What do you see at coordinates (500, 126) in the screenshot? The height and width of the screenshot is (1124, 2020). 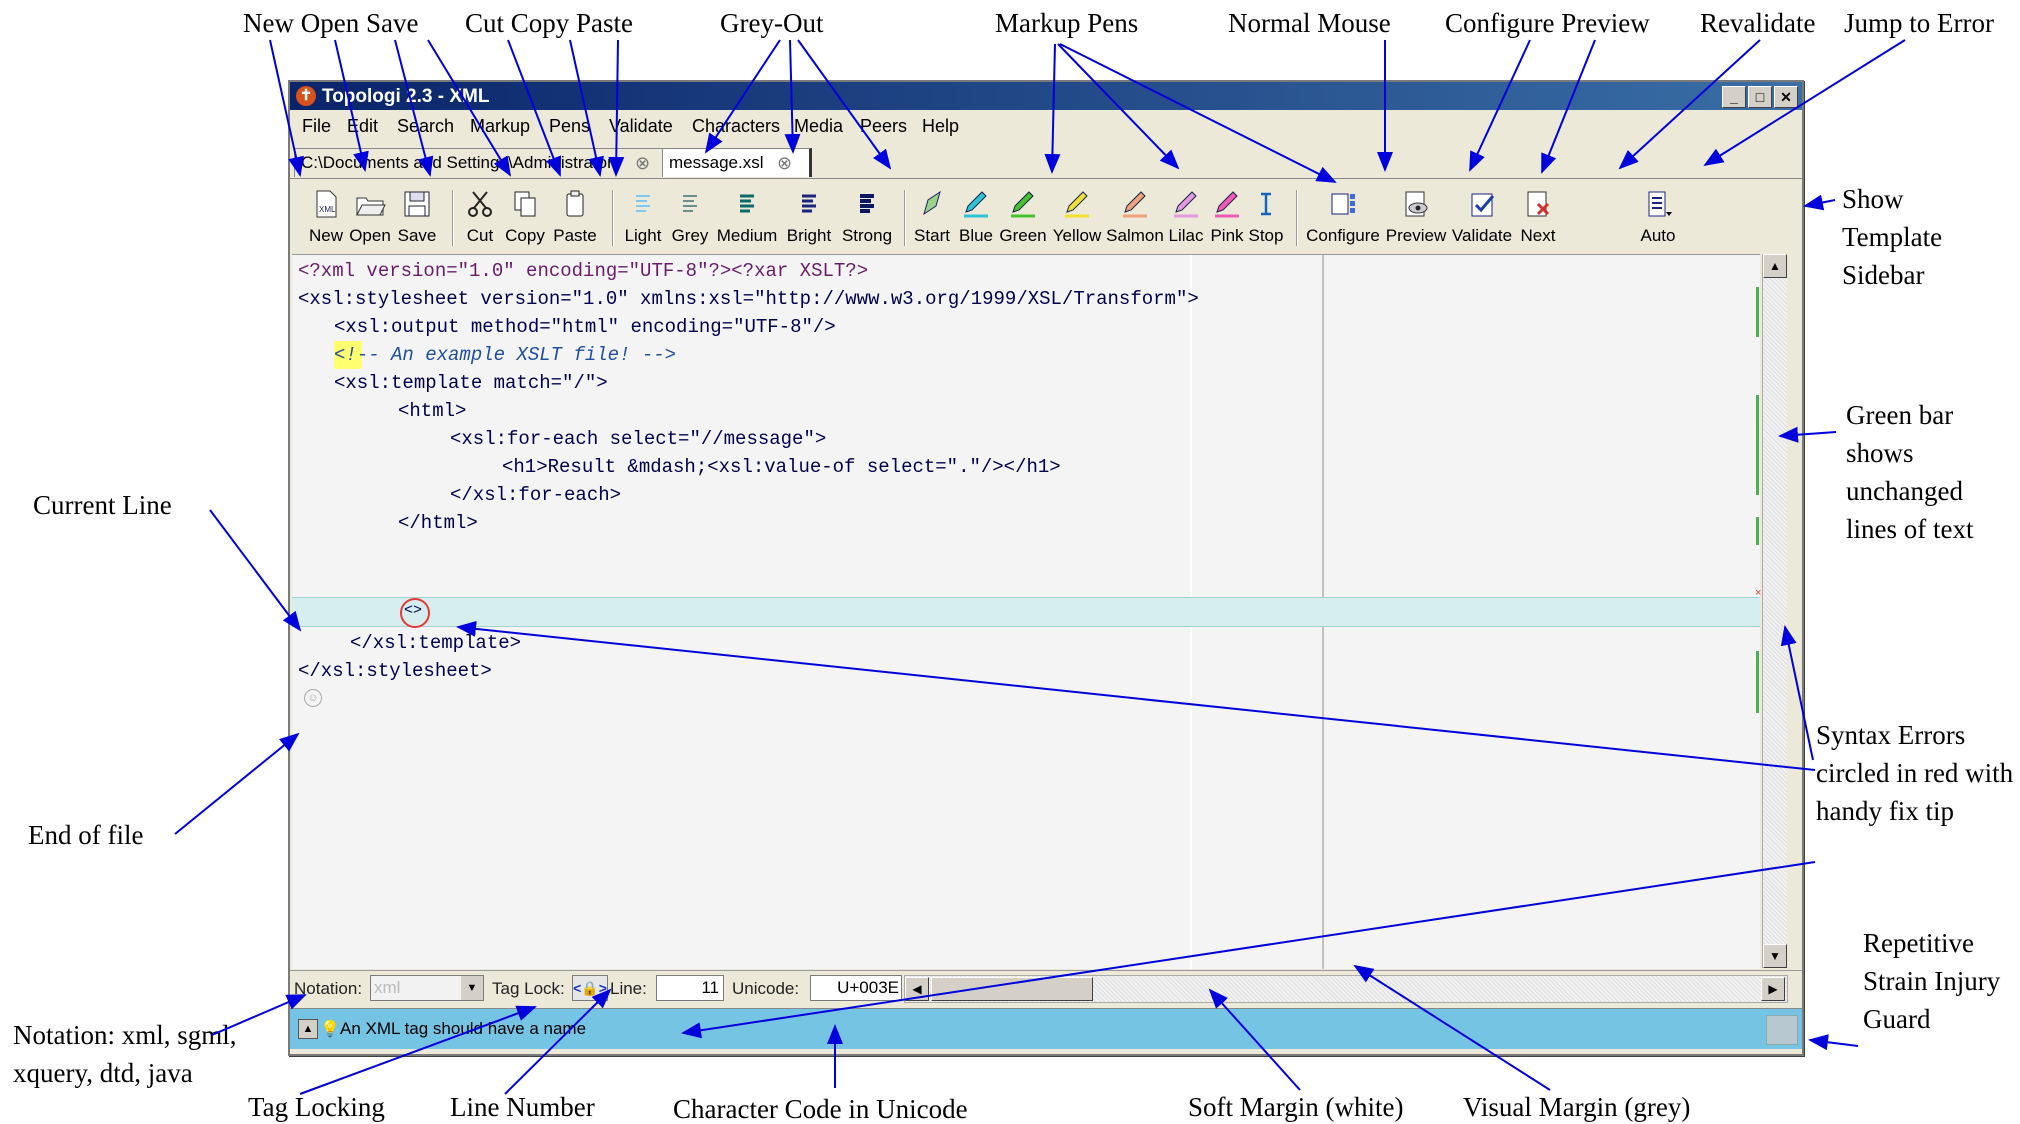 I see `menu-markup: Markup` at bounding box center [500, 126].